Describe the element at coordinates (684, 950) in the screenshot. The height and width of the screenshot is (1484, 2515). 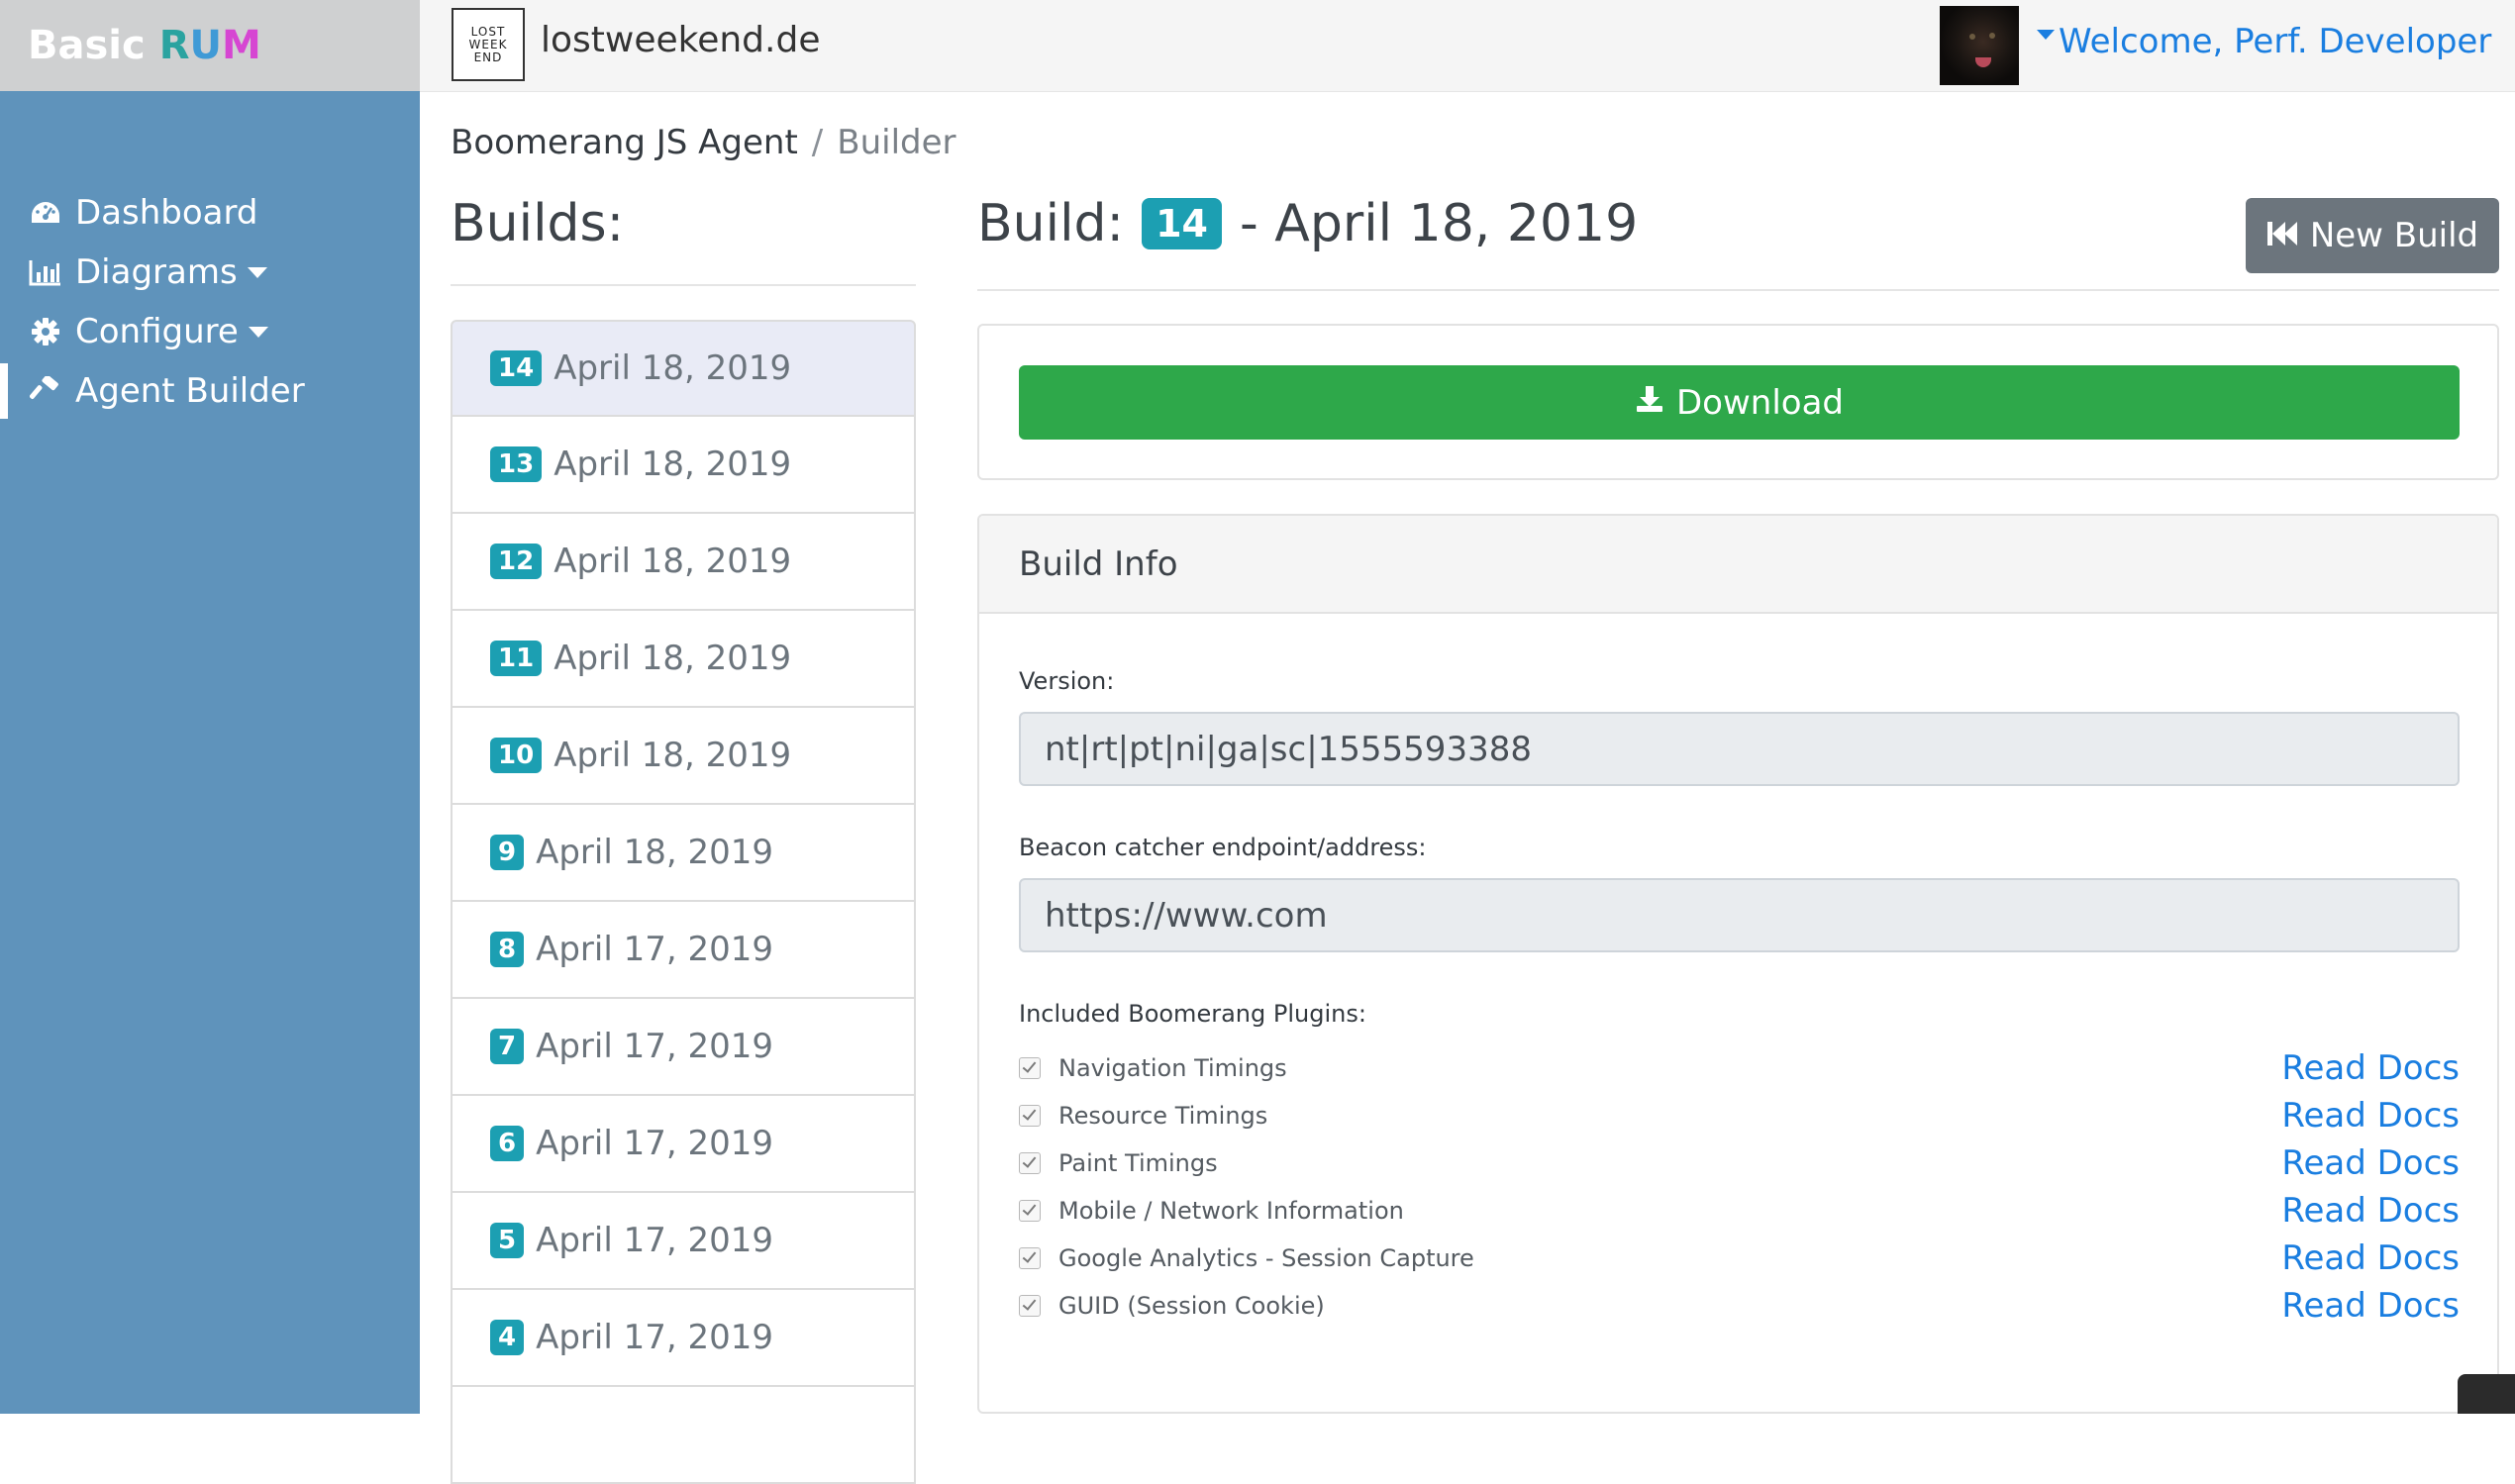
I see `build-list-item: 8 April 17, 2019` at that location.